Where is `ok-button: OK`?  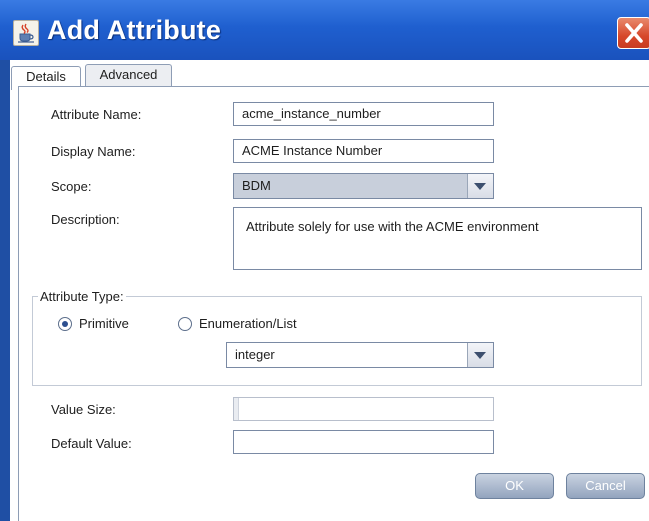
ok-button: OK is located at coordinates (514, 486).